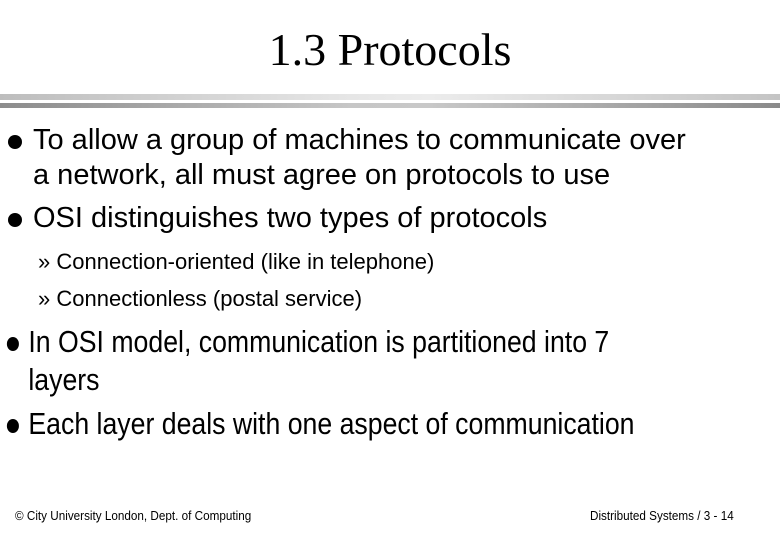 The height and width of the screenshot is (540, 780). I want to click on sub-bullet-item: » Connectionless (postal service), so click(200, 299).